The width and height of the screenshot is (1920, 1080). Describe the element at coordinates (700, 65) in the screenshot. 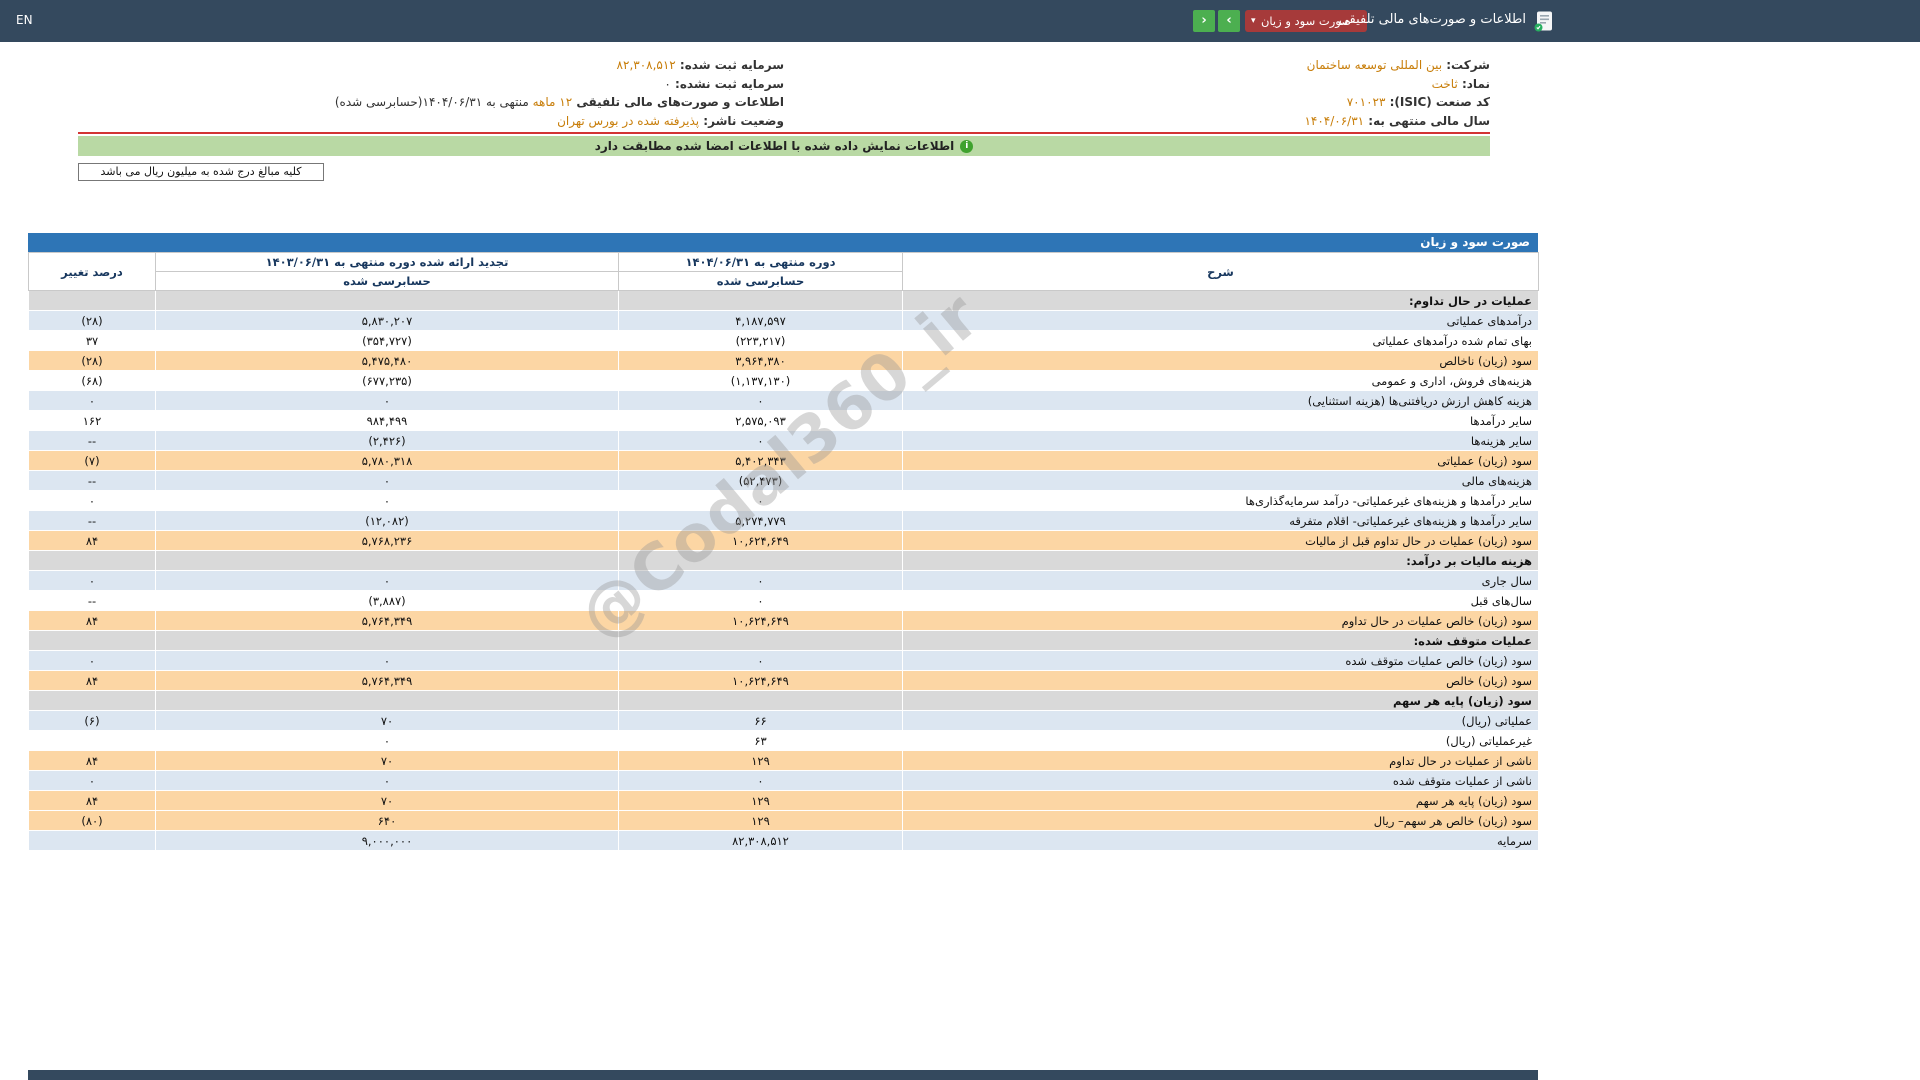

I see `company-info-row: سرمایه ثبت شده: ۸۲,۳۰۸,۵۱۲` at that location.